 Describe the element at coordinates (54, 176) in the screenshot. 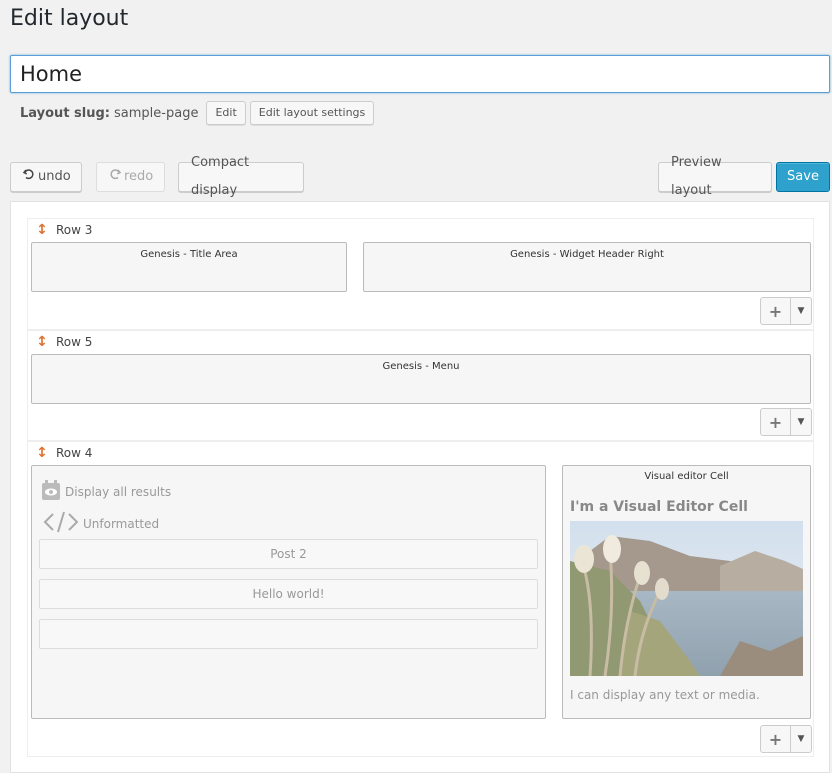

I see `undo-label: undo` at that location.